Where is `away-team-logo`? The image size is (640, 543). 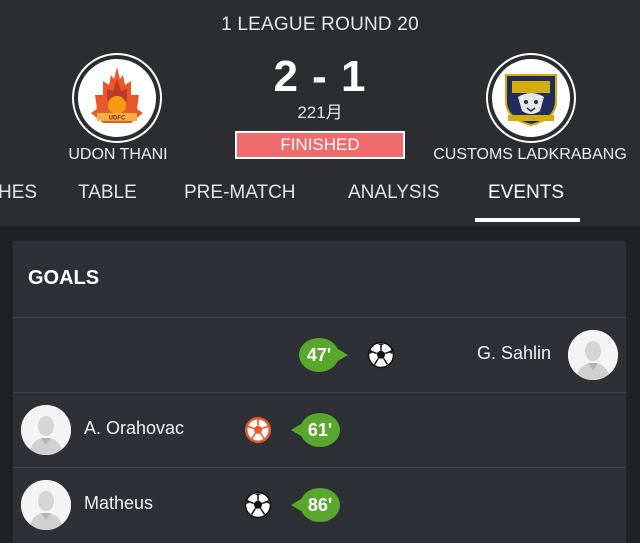 away-team-logo is located at coordinates (531, 98).